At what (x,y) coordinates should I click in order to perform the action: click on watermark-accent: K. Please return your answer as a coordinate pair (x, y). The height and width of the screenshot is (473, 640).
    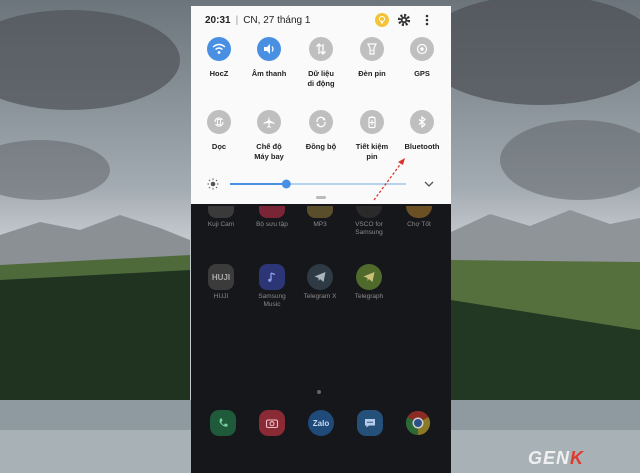
    Looking at the image, I should click on (577, 458).